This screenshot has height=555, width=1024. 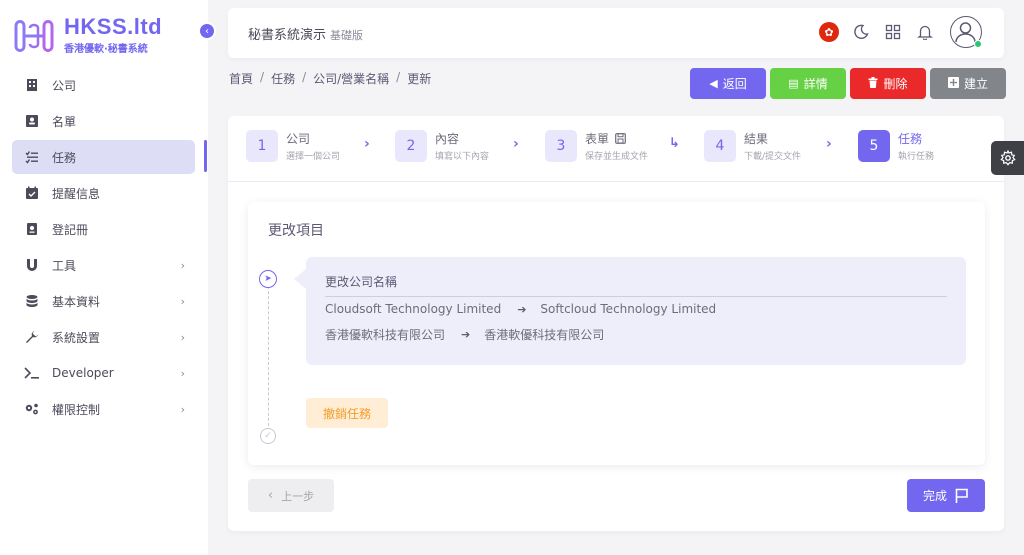 I want to click on app-title: 秘書系統演示, so click(x=287, y=35).